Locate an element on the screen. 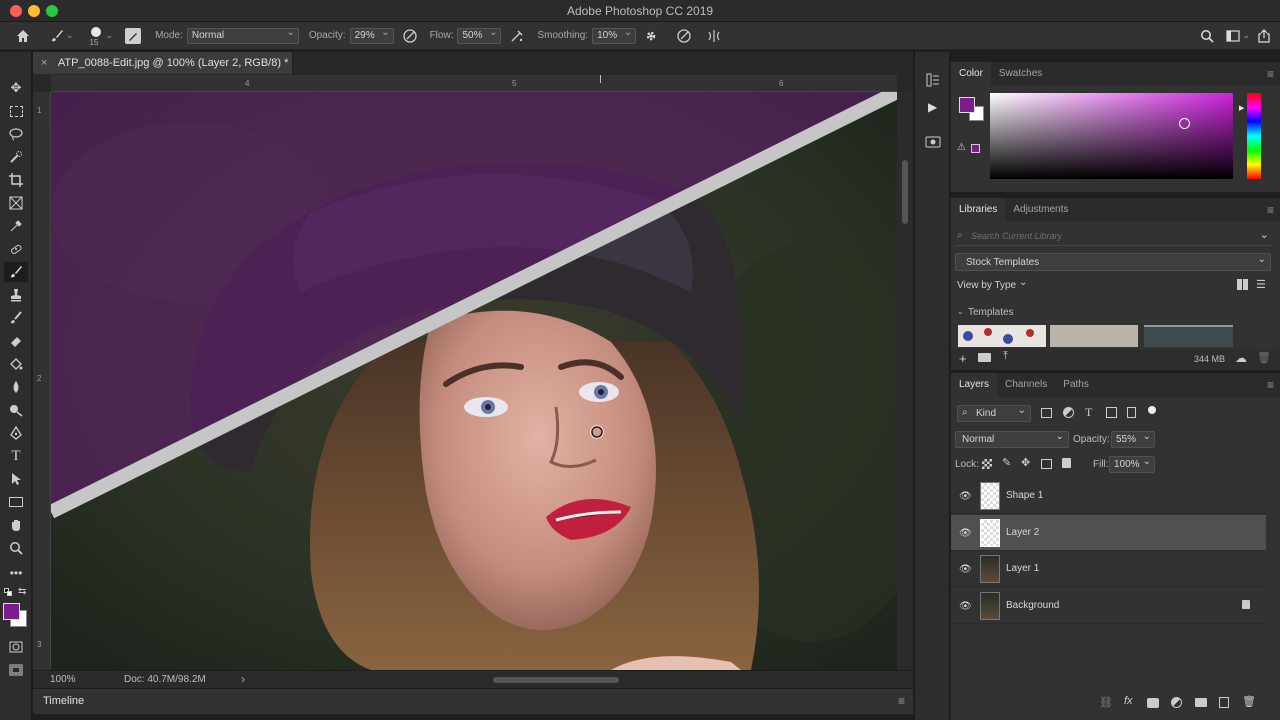 This screenshot has height=720, width=1280. add-mask-icon is located at coordinates (1153, 703).